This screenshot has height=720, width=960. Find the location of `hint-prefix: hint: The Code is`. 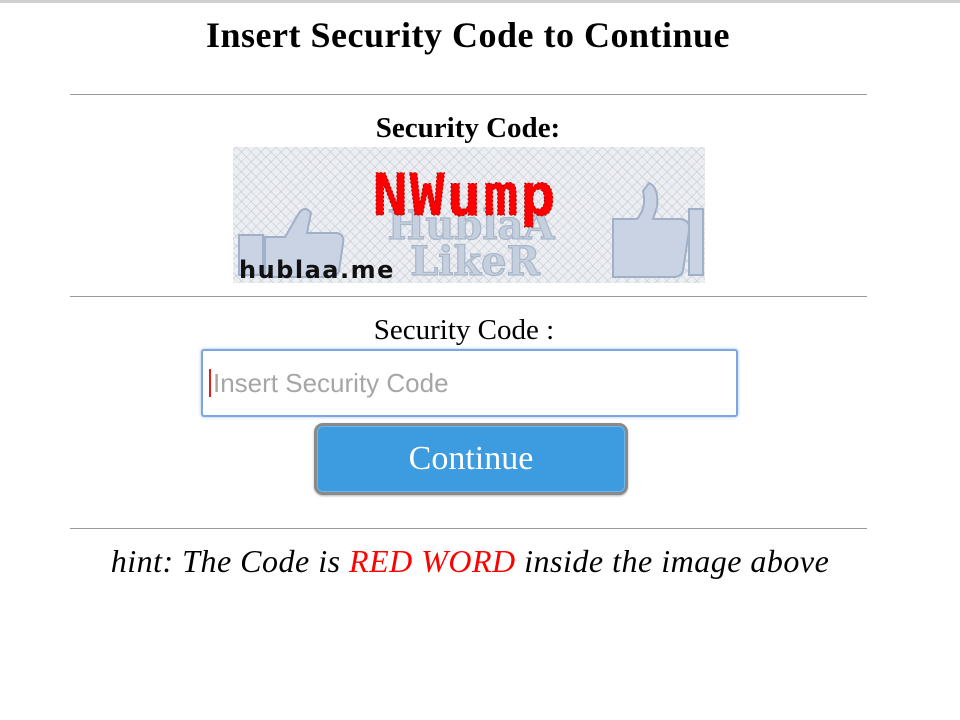

hint-prefix: hint: The Code is is located at coordinates (225, 561).